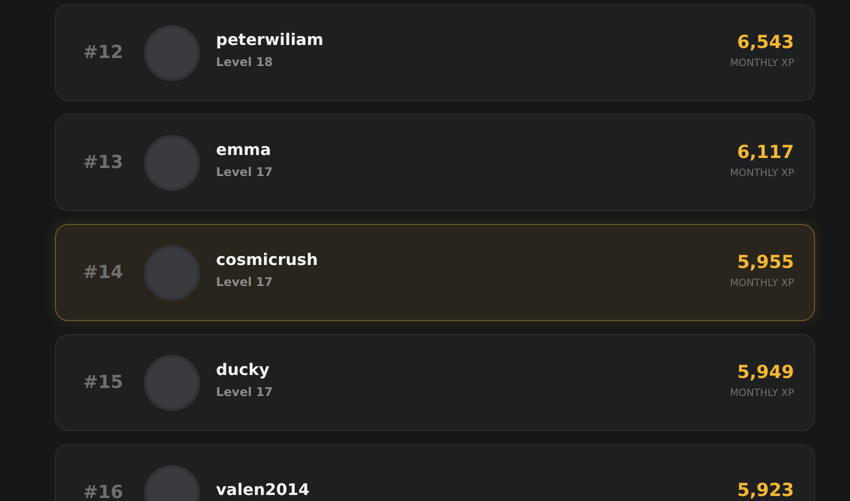 The width and height of the screenshot is (850, 501). I want to click on xp-value: 6,117, so click(765, 152).